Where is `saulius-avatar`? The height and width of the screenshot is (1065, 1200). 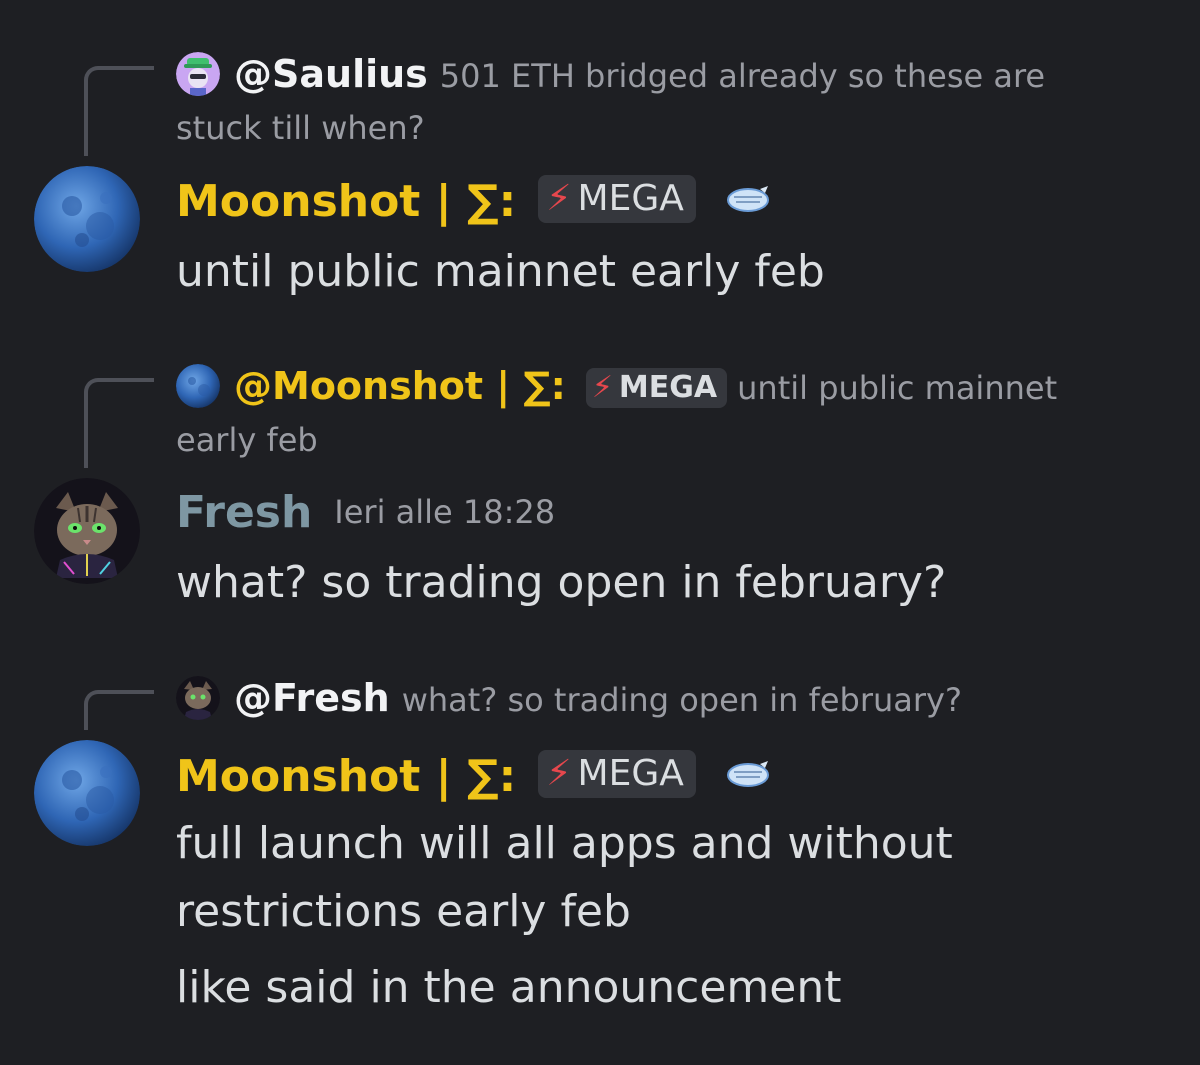
saulius-avatar is located at coordinates (198, 74).